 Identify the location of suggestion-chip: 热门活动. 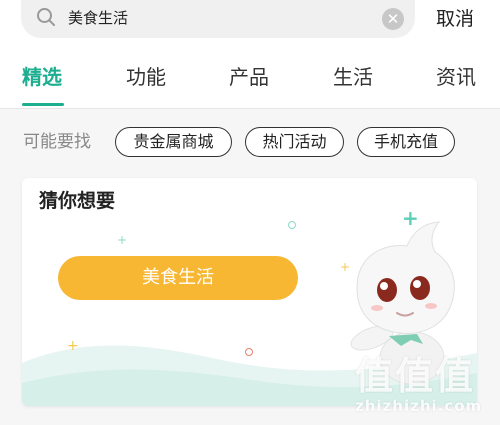
(294, 142).